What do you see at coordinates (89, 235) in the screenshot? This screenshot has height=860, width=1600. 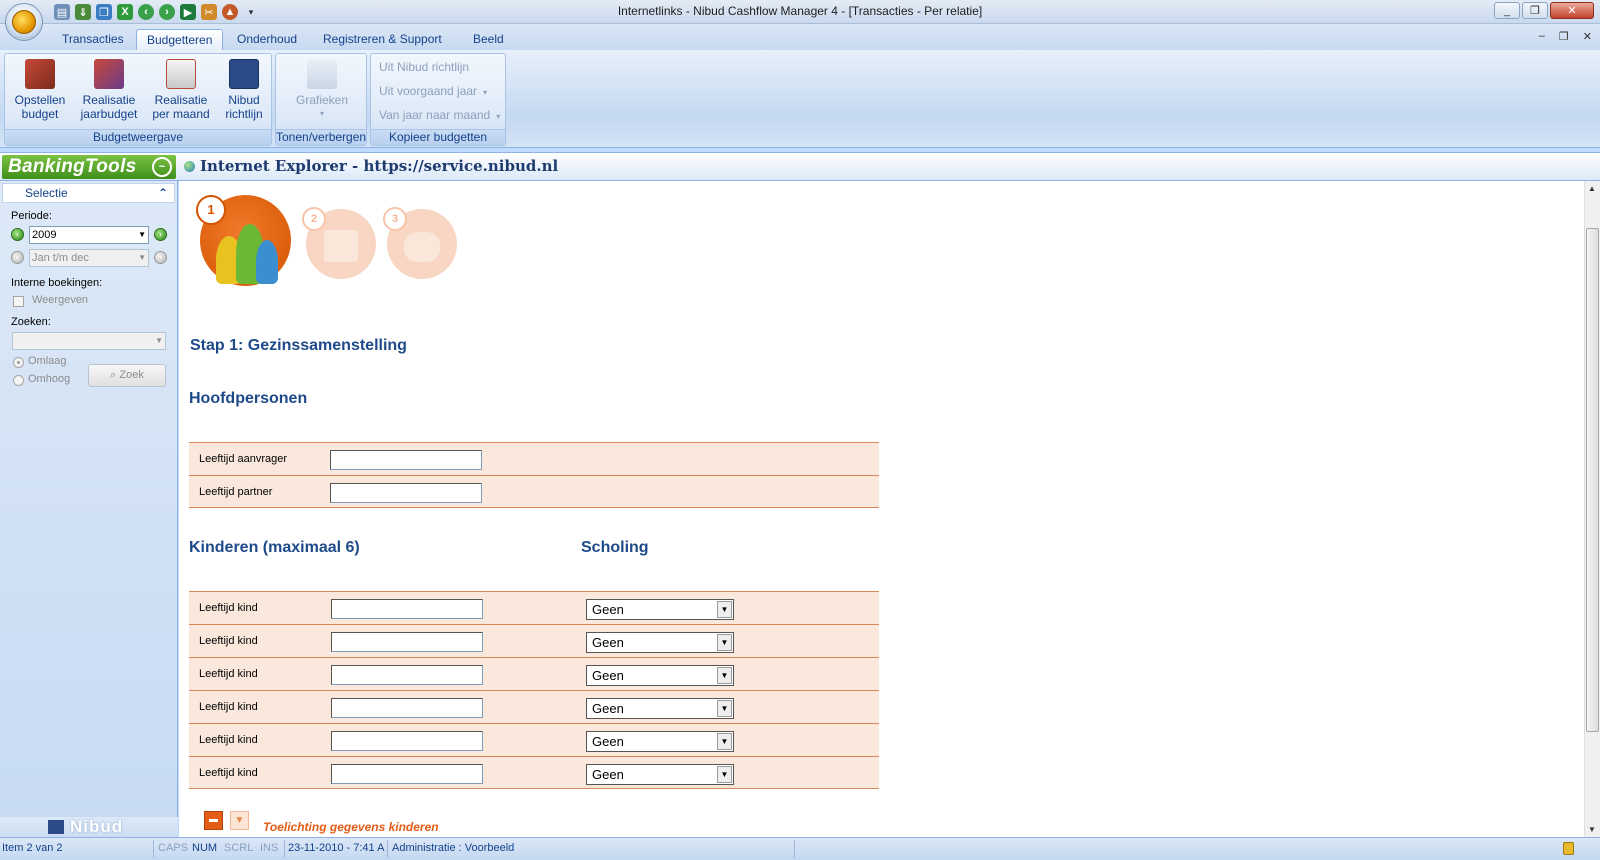 I see `periode-select: 2009 ▼` at bounding box center [89, 235].